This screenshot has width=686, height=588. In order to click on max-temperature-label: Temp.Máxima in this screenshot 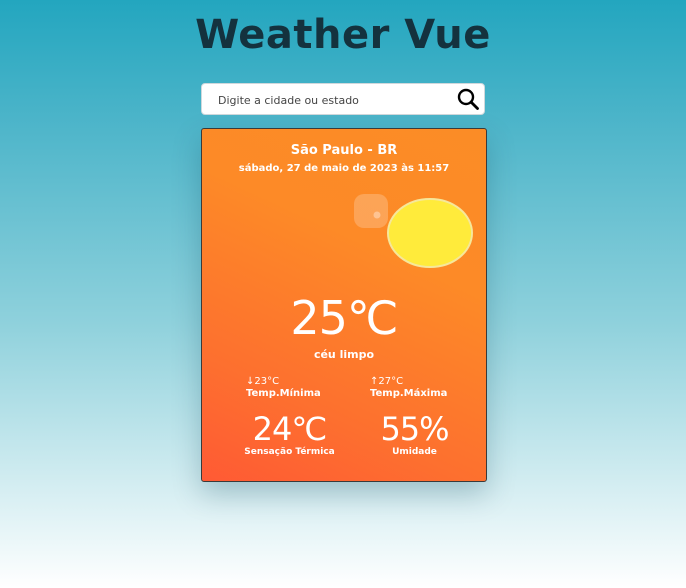, I will do `click(409, 393)`.